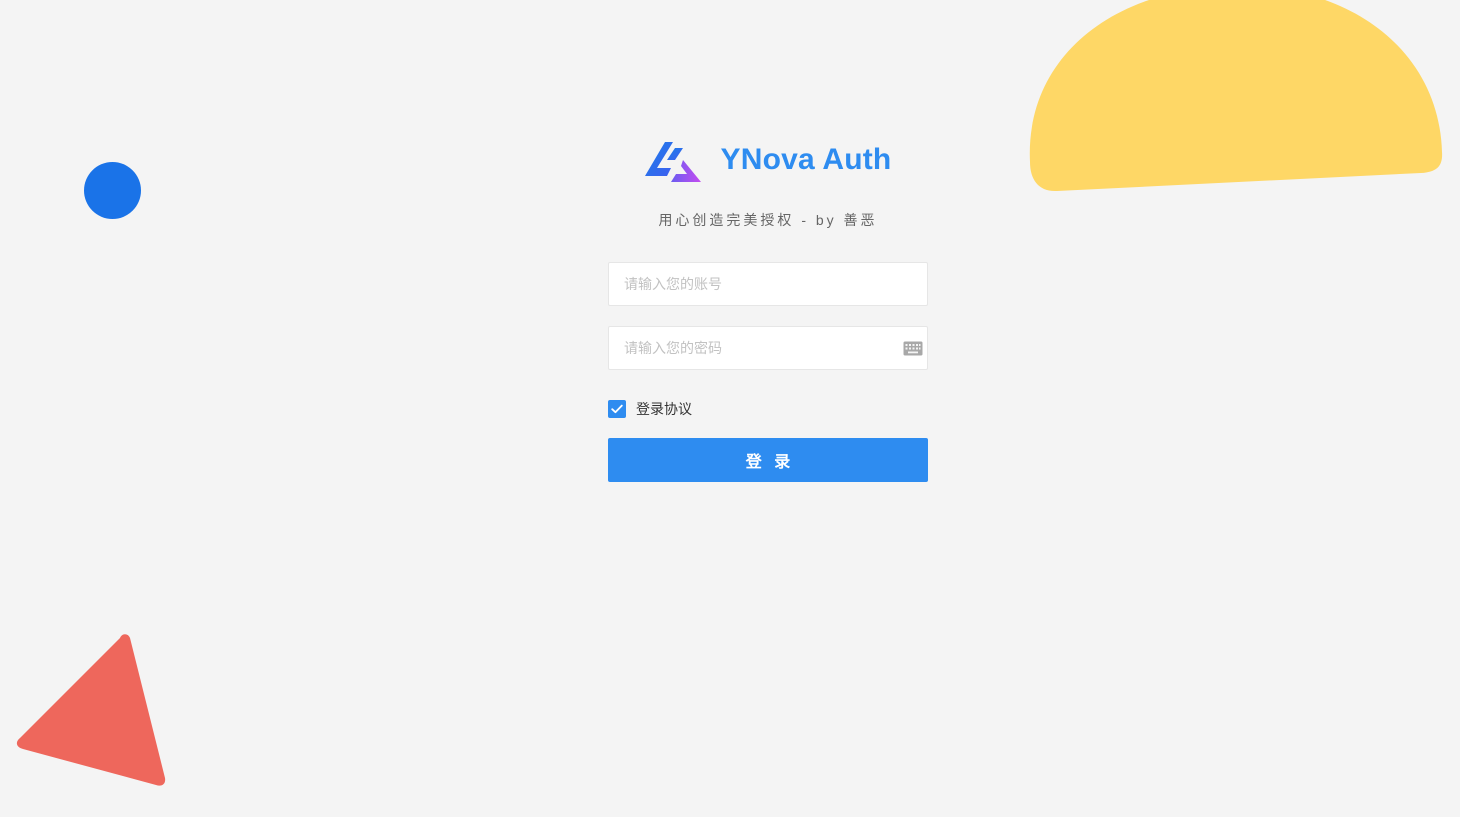 The height and width of the screenshot is (817, 1460). Describe the element at coordinates (91, 710) in the screenshot. I see `decorative-red-triangle` at that location.